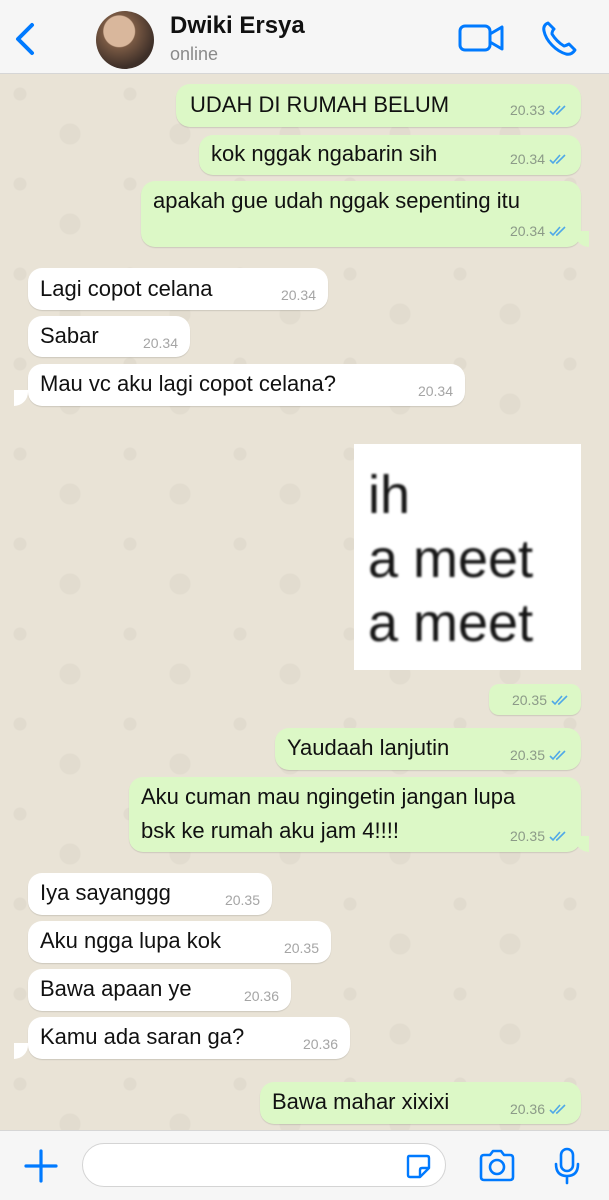  Describe the element at coordinates (126, 288) in the screenshot. I see `message-text: Lagi copot celana` at that location.